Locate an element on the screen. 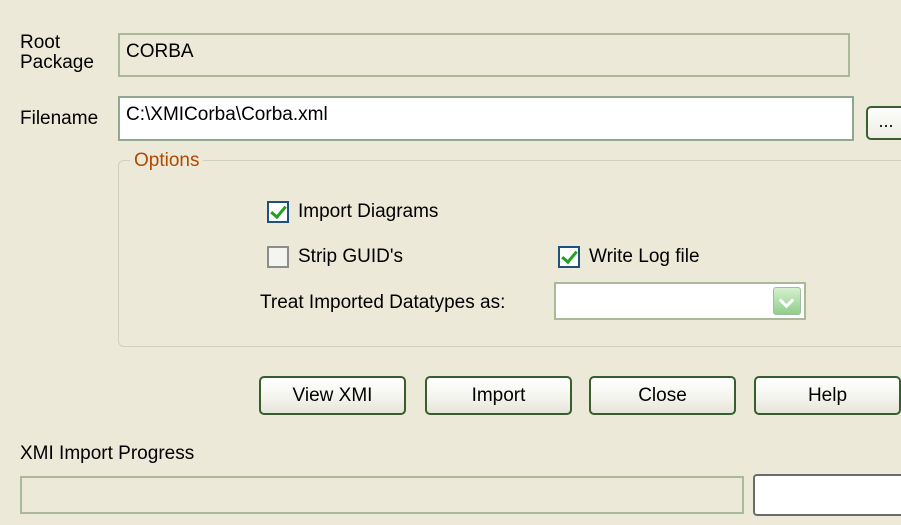  import-button: Import is located at coordinates (498, 395).